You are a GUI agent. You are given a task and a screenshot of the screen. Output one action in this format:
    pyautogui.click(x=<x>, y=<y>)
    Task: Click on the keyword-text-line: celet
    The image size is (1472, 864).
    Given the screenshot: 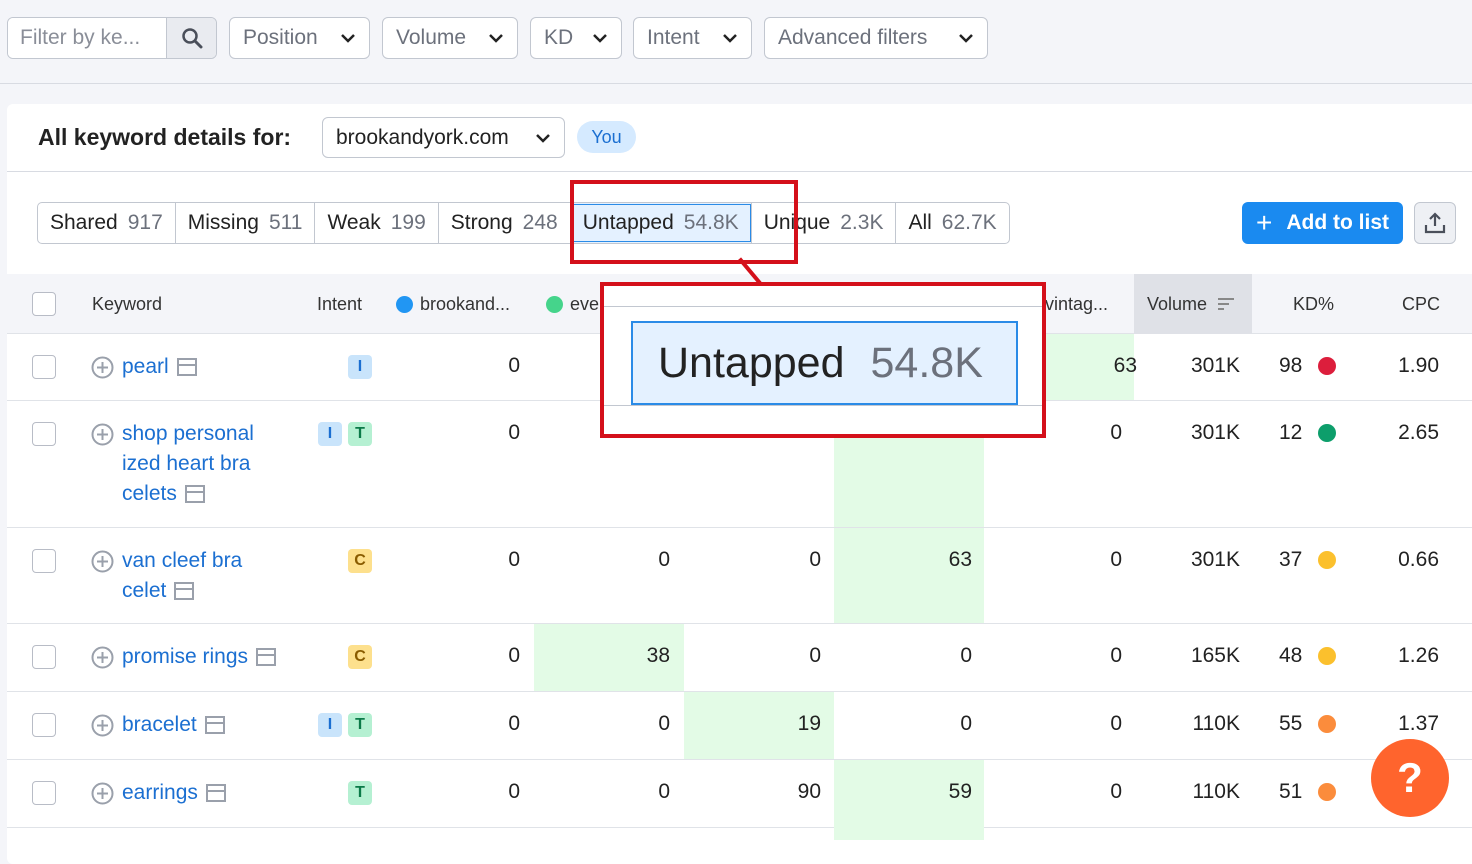 What is the action you would take?
    pyautogui.click(x=144, y=590)
    